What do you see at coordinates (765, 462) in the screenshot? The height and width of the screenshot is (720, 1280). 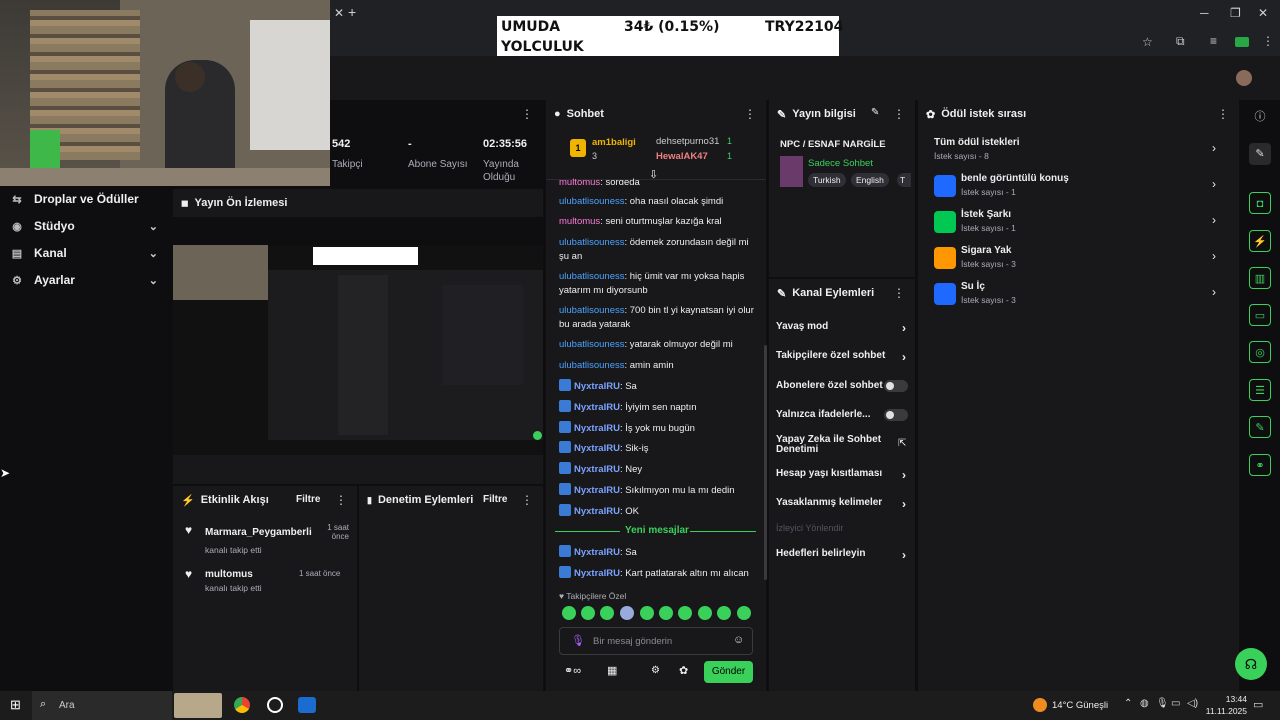 I see `chat-scrollbar` at bounding box center [765, 462].